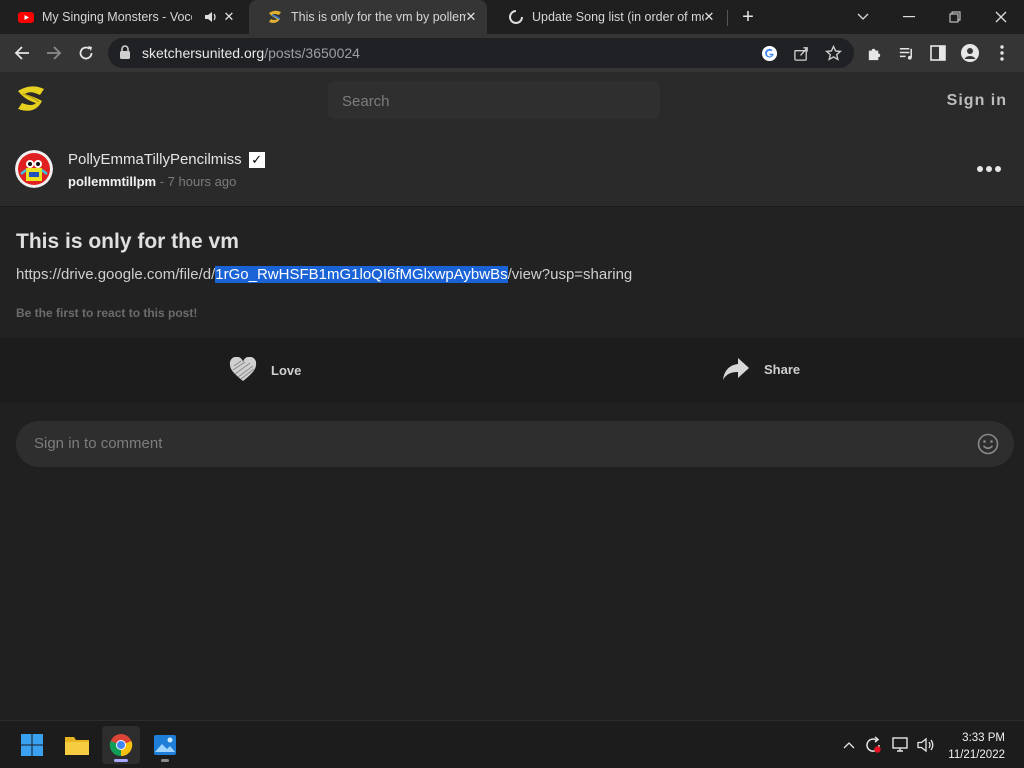 This screenshot has width=1024, height=768. I want to click on show-hidden-icons-chevron-up-icon, so click(849, 745).